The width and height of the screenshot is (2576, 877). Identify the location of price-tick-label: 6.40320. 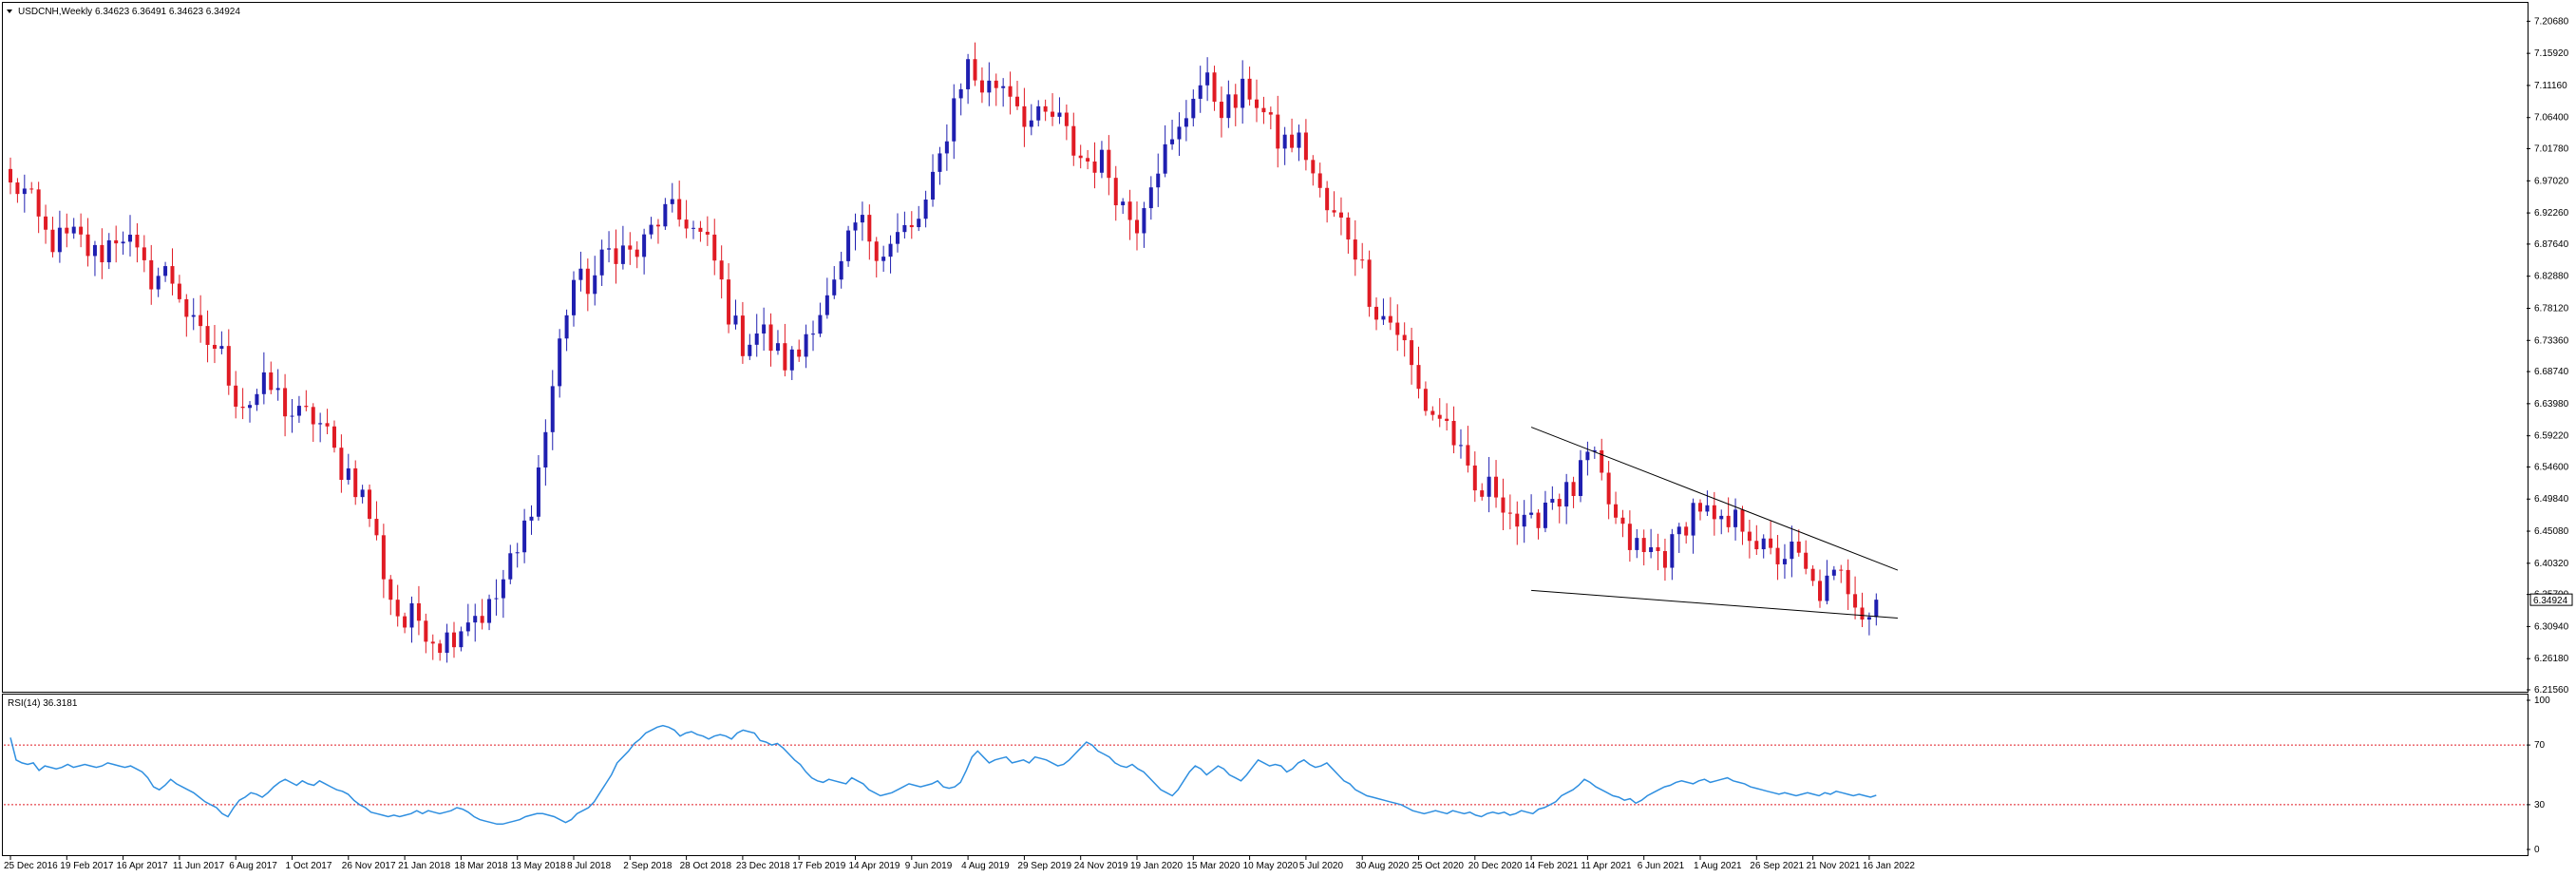
(2551, 564).